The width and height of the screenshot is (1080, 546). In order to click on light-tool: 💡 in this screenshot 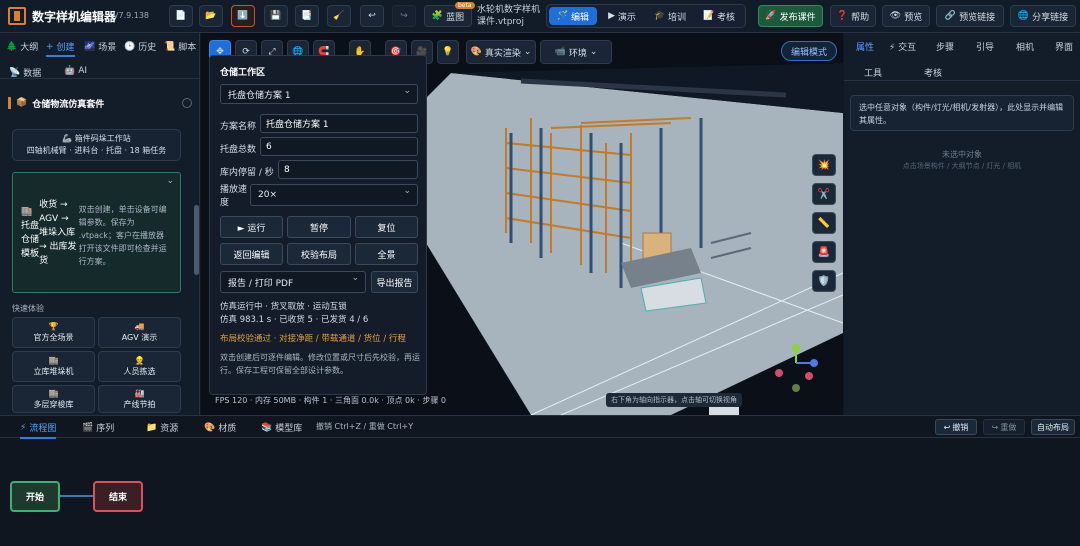, I will do `click(448, 52)`.